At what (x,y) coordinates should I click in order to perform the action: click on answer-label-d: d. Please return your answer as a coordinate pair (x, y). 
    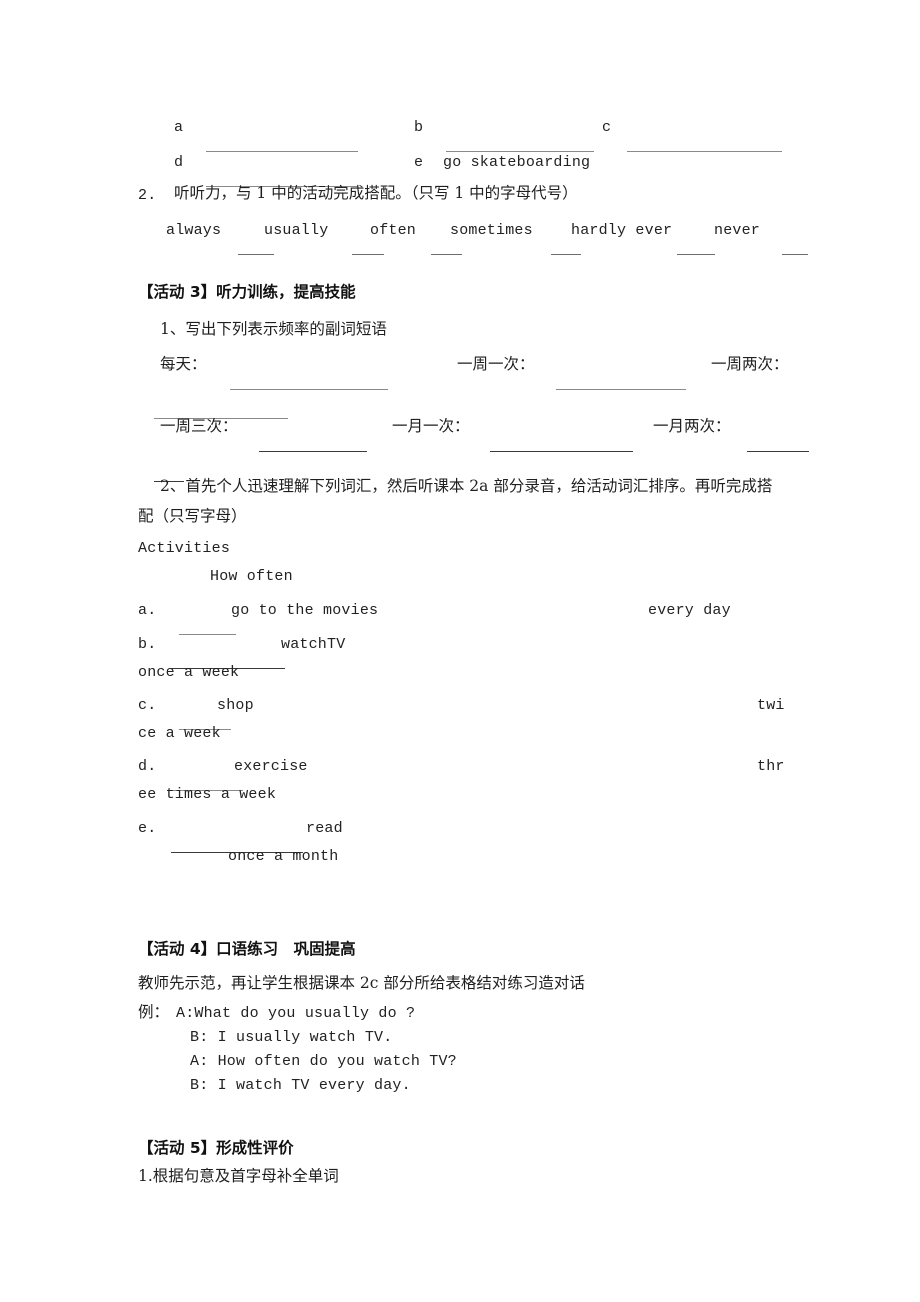
    Looking at the image, I should click on (179, 162).